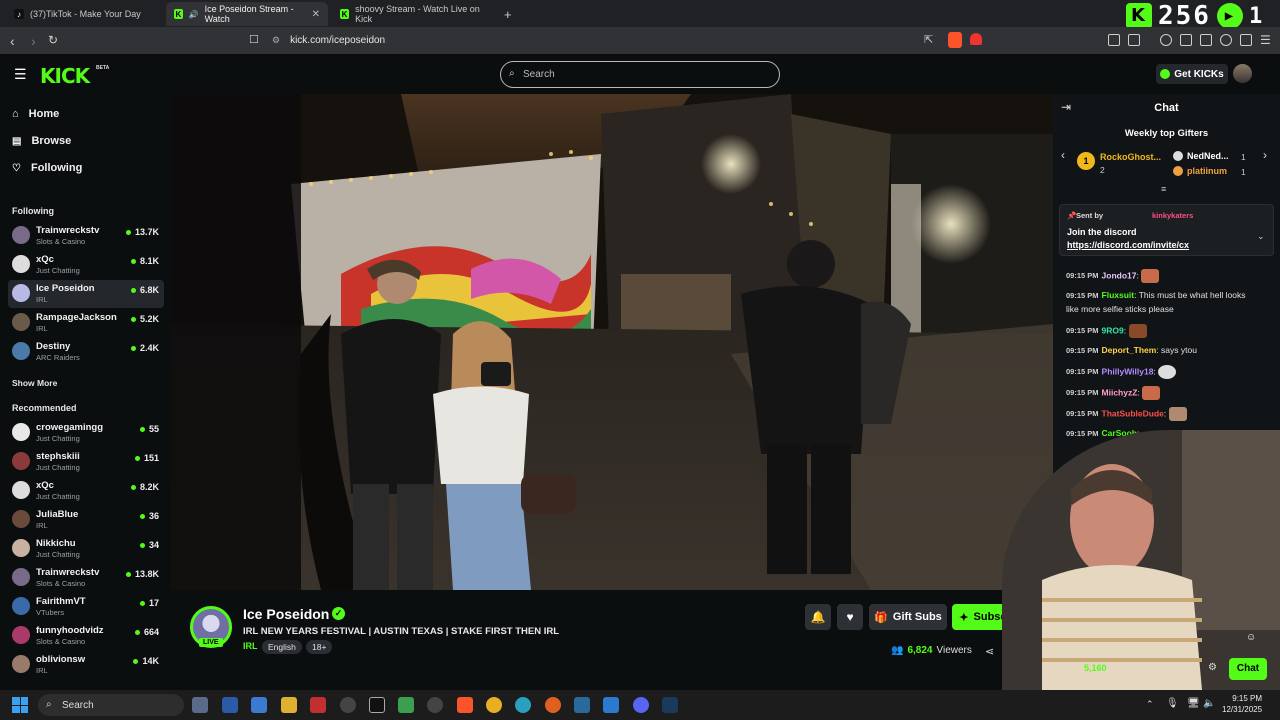 The image size is (1280, 720). What do you see at coordinates (850, 617) in the screenshot?
I see `follow-heart-button: ♥` at bounding box center [850, 617].